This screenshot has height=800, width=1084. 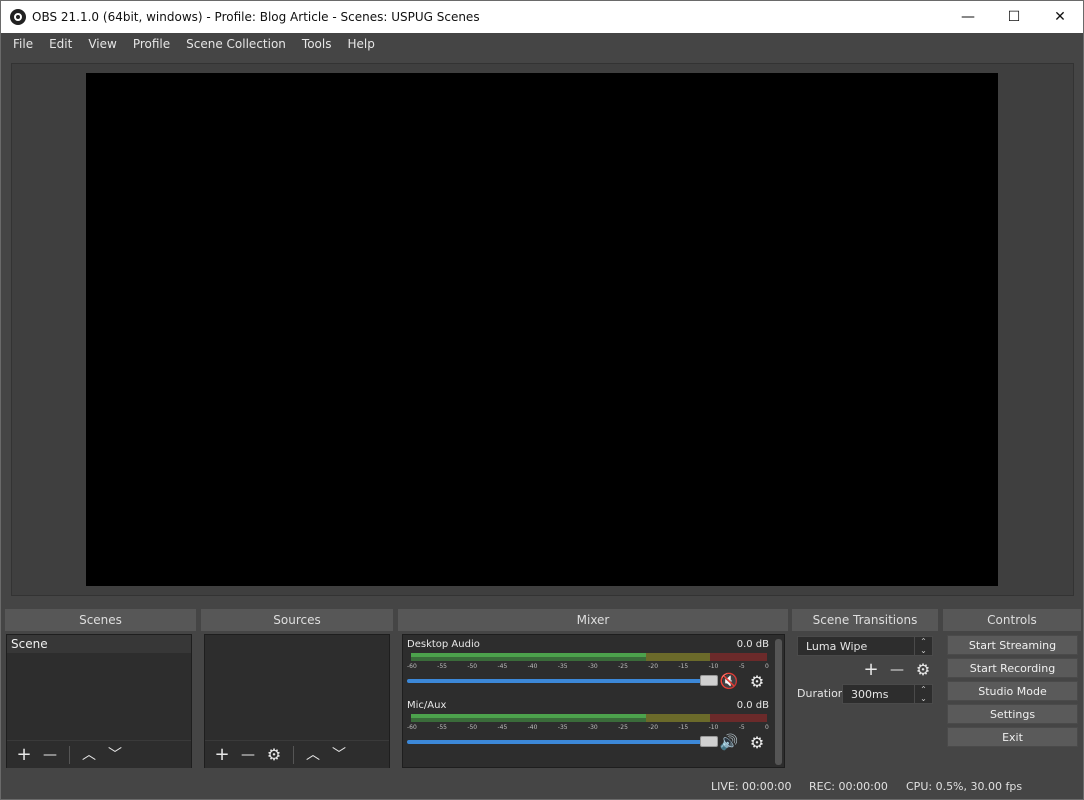 I want to click on mixer-dock-title: Mixer, so click(x=593, y=620).